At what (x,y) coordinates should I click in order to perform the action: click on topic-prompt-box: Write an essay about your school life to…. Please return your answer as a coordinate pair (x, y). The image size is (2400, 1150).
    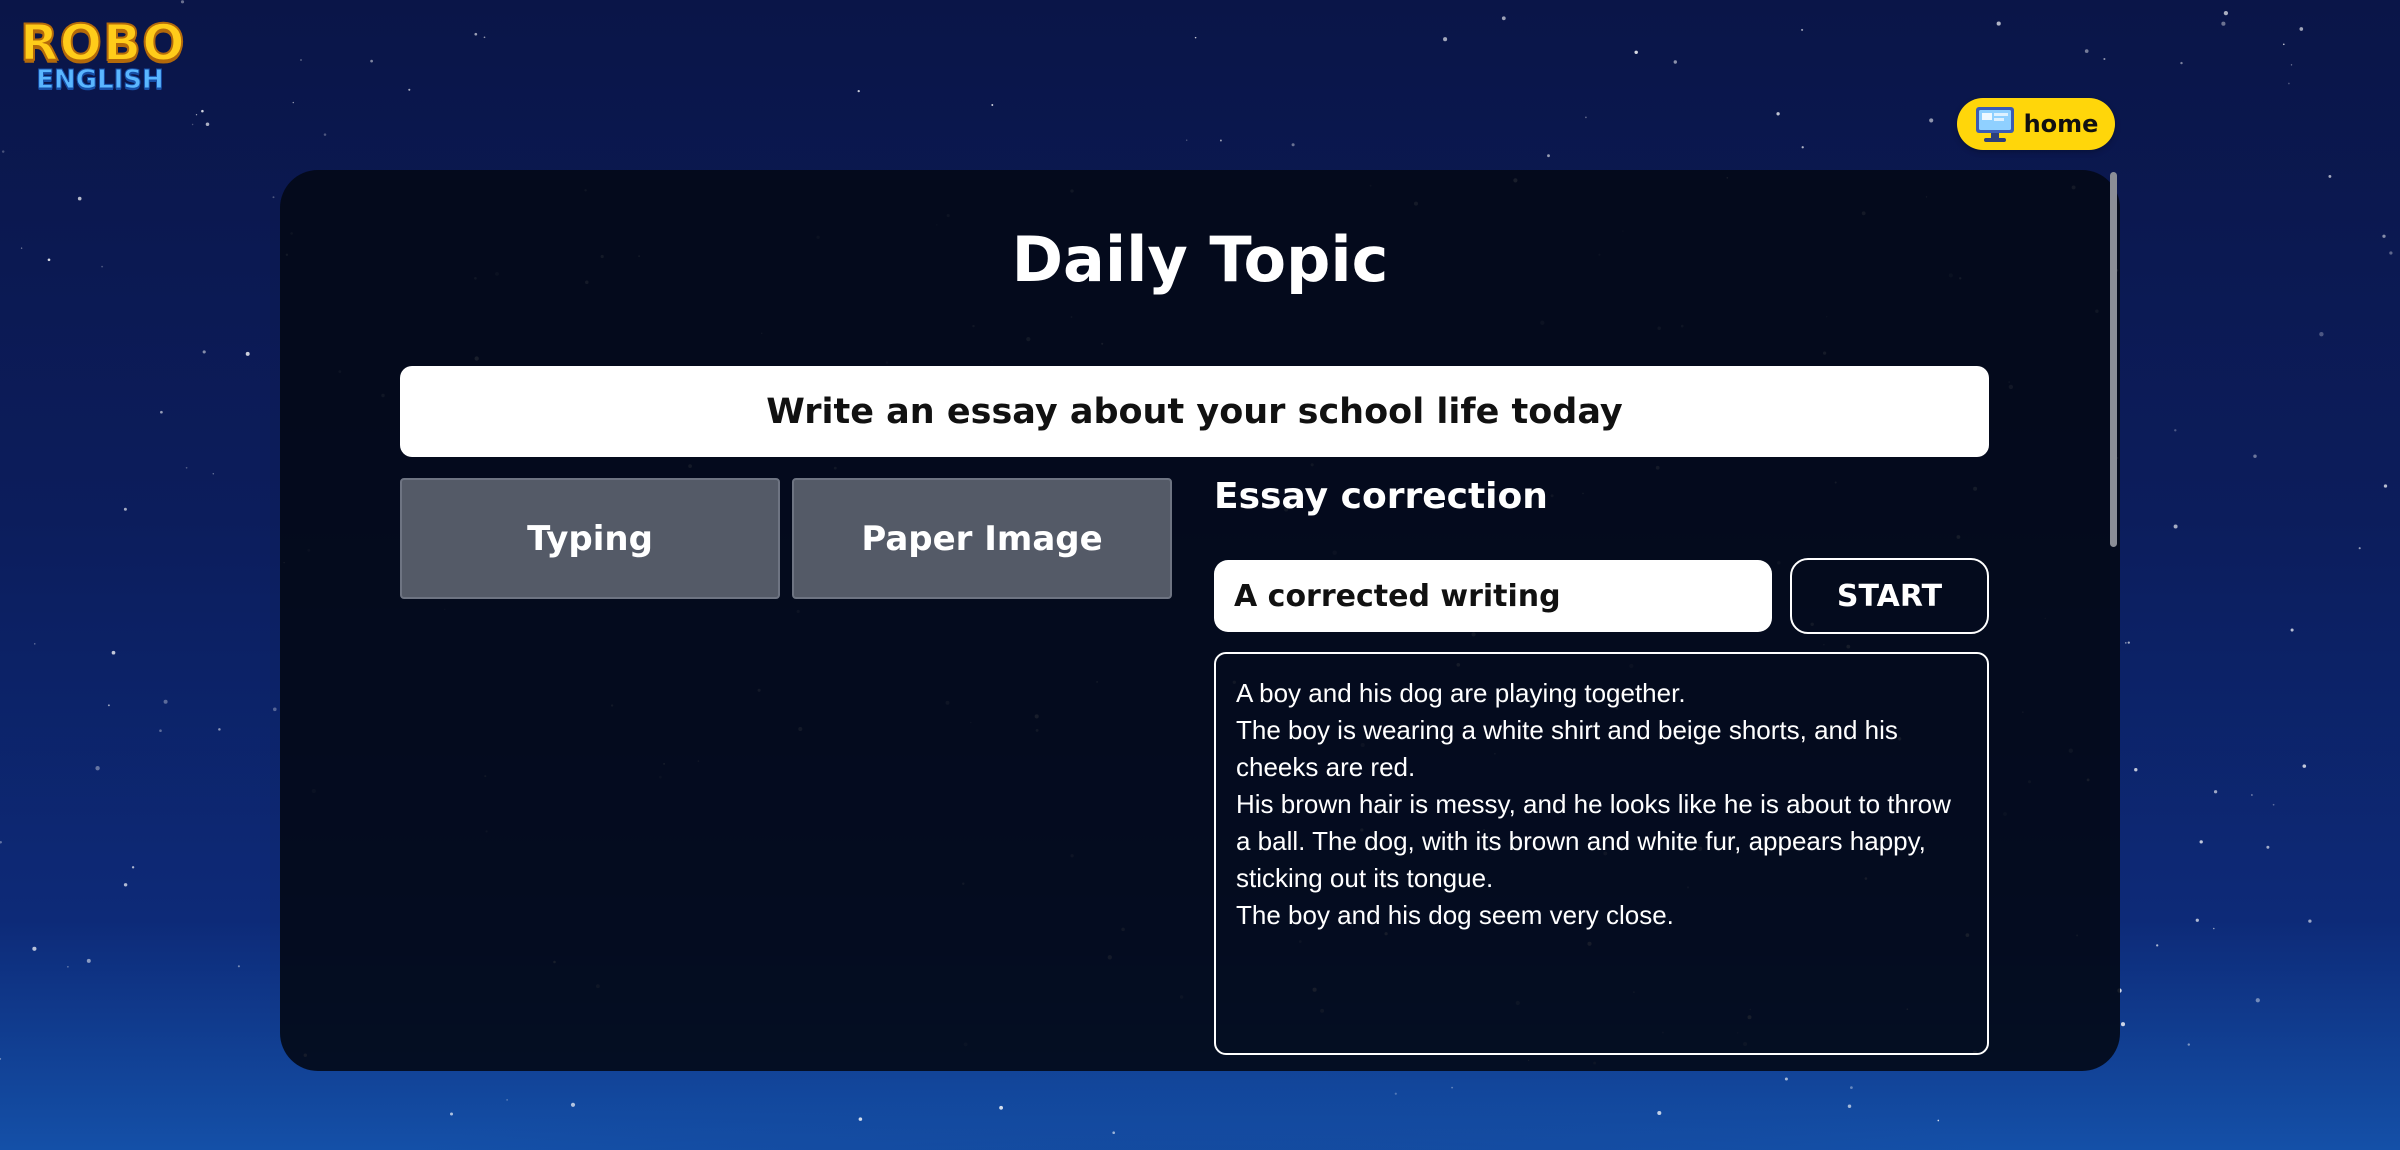
    Looking at the image, I should click on (1194, 411).